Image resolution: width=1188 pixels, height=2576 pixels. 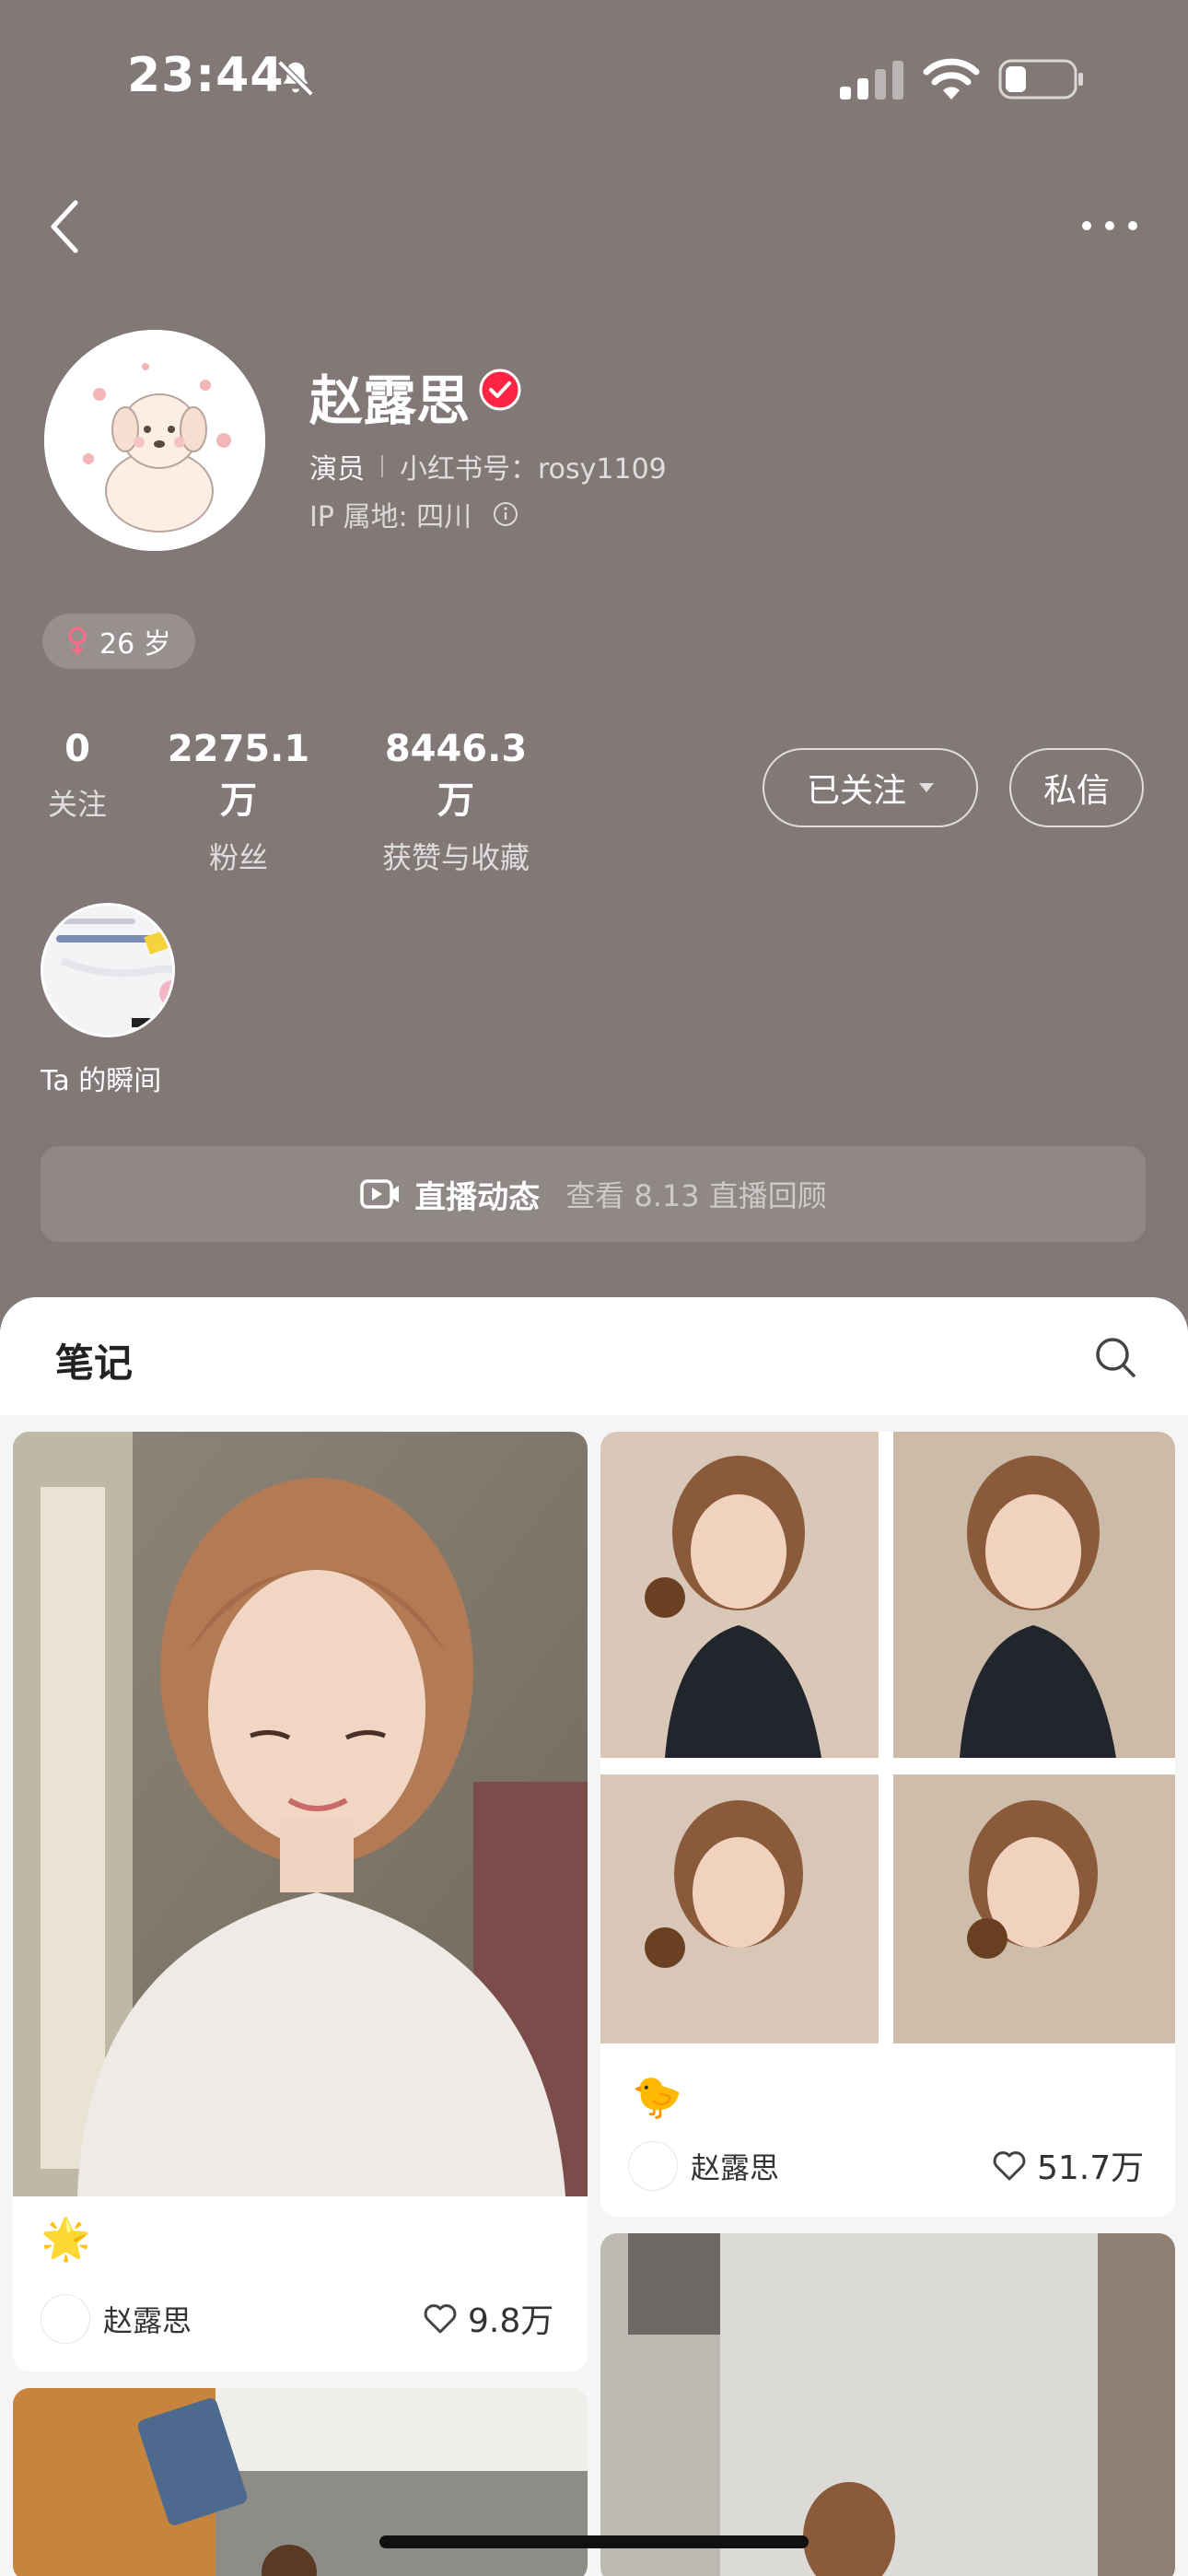 What do you see at coordinates (533, 466) in the screenshot?
I see `profile-redbook-id: 小红书号：rosy1109` at bounding box center [533, 466].